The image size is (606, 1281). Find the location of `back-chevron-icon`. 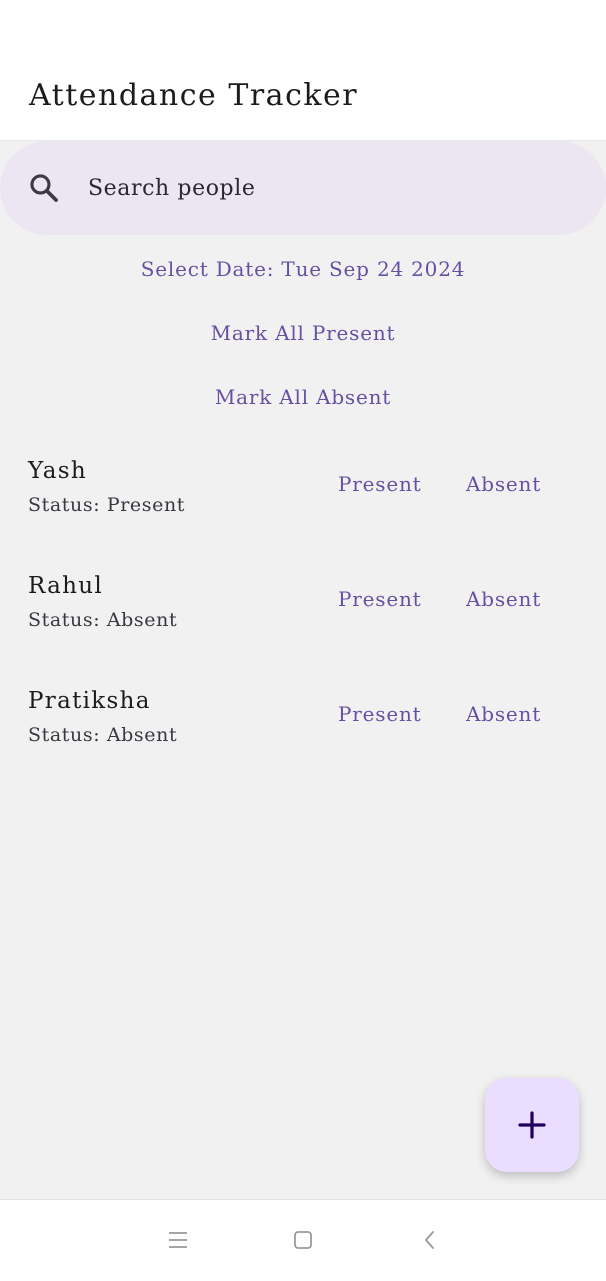

back-chevron-icon is located at coordinates (430, 1240).